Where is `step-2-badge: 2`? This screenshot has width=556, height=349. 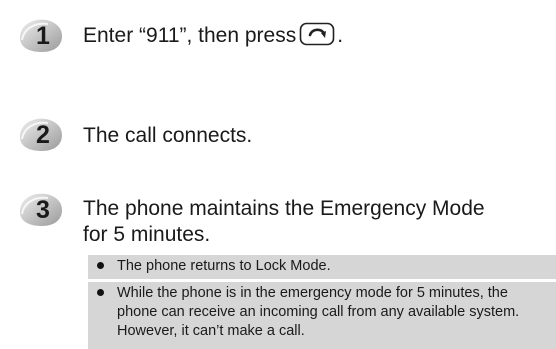 step-2-badge: 2 is located at coordinates (41, 134).